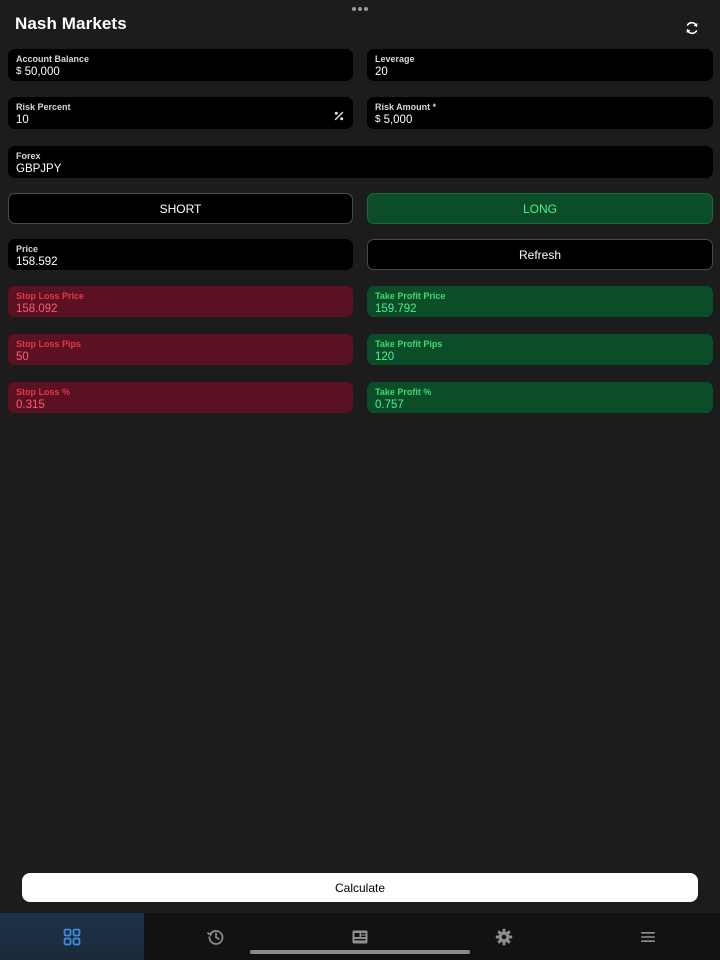 This screenshot has height=960, width=720. Describe the element at coordinates (540, 120) in the screenshot. I see `risk-amount-value: $ 5,000` at that location.